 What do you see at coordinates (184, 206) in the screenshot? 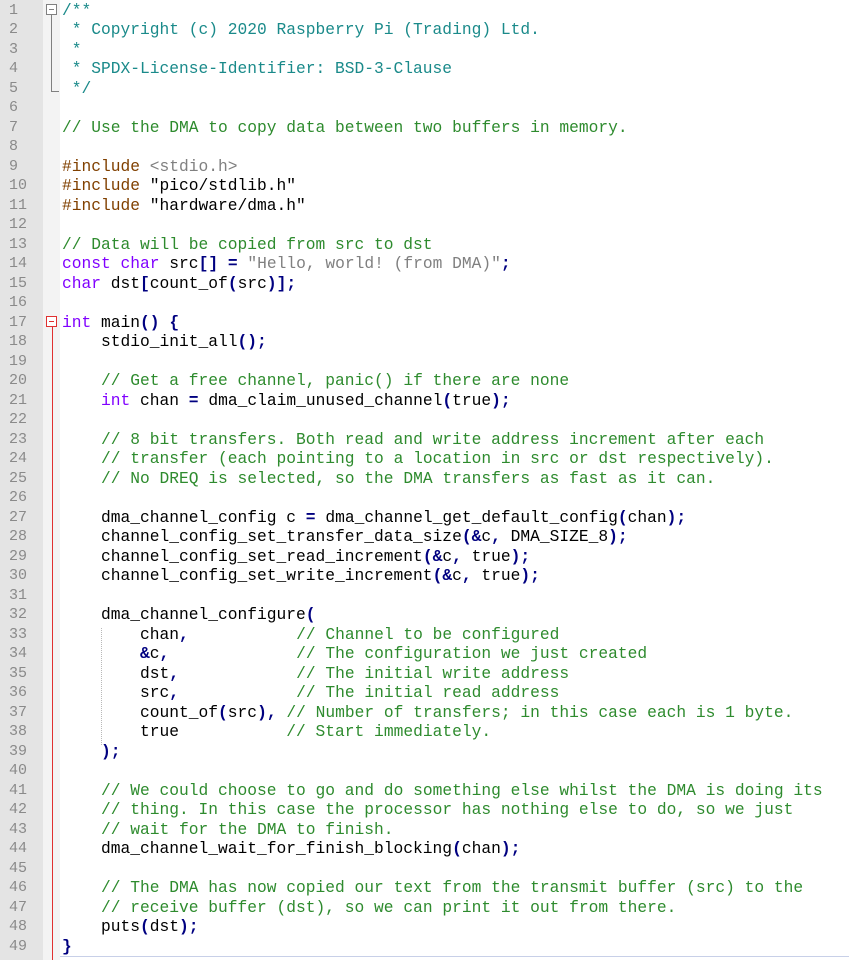
I see `code-text: #include "hardware/dma.h"` at bounding box center [184, 206].